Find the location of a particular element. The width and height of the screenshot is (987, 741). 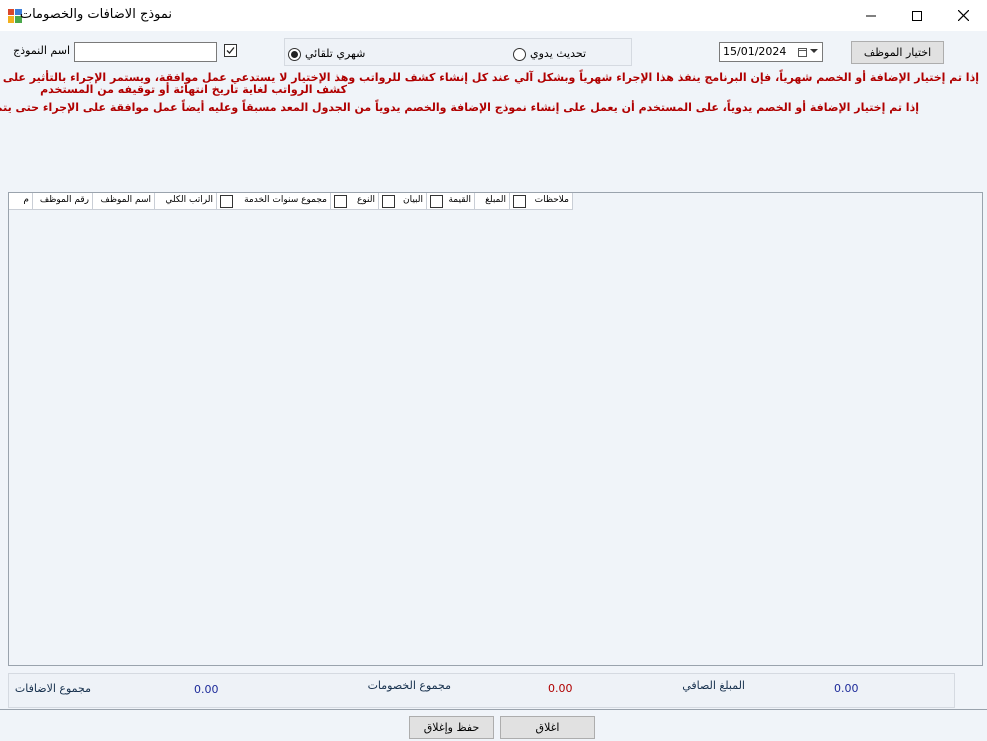

active-checkbox is located at coordinates (230, 50).